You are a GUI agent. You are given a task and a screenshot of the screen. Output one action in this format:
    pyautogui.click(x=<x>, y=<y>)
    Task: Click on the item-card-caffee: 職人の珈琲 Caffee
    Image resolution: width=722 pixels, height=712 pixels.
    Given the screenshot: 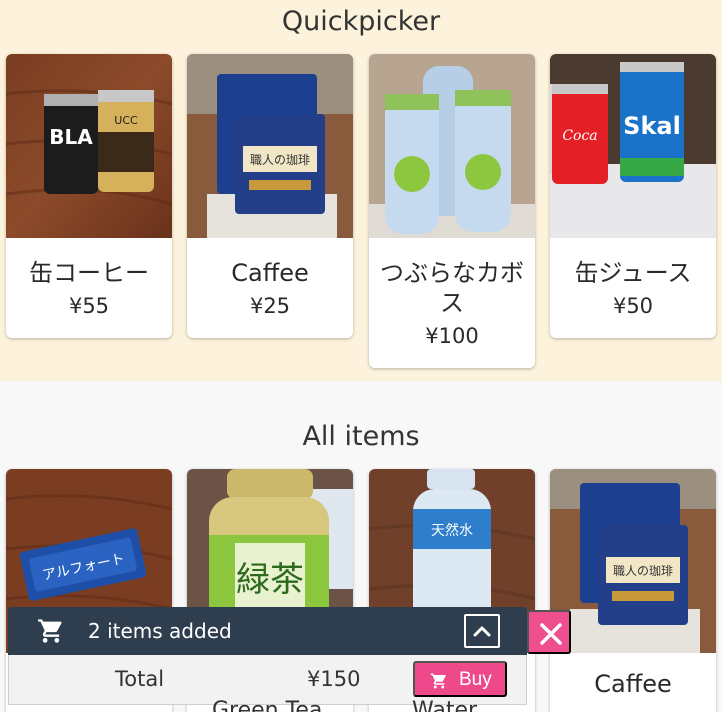 What is the action you would take?
    pyautogui.click(x=633, y=590)
    